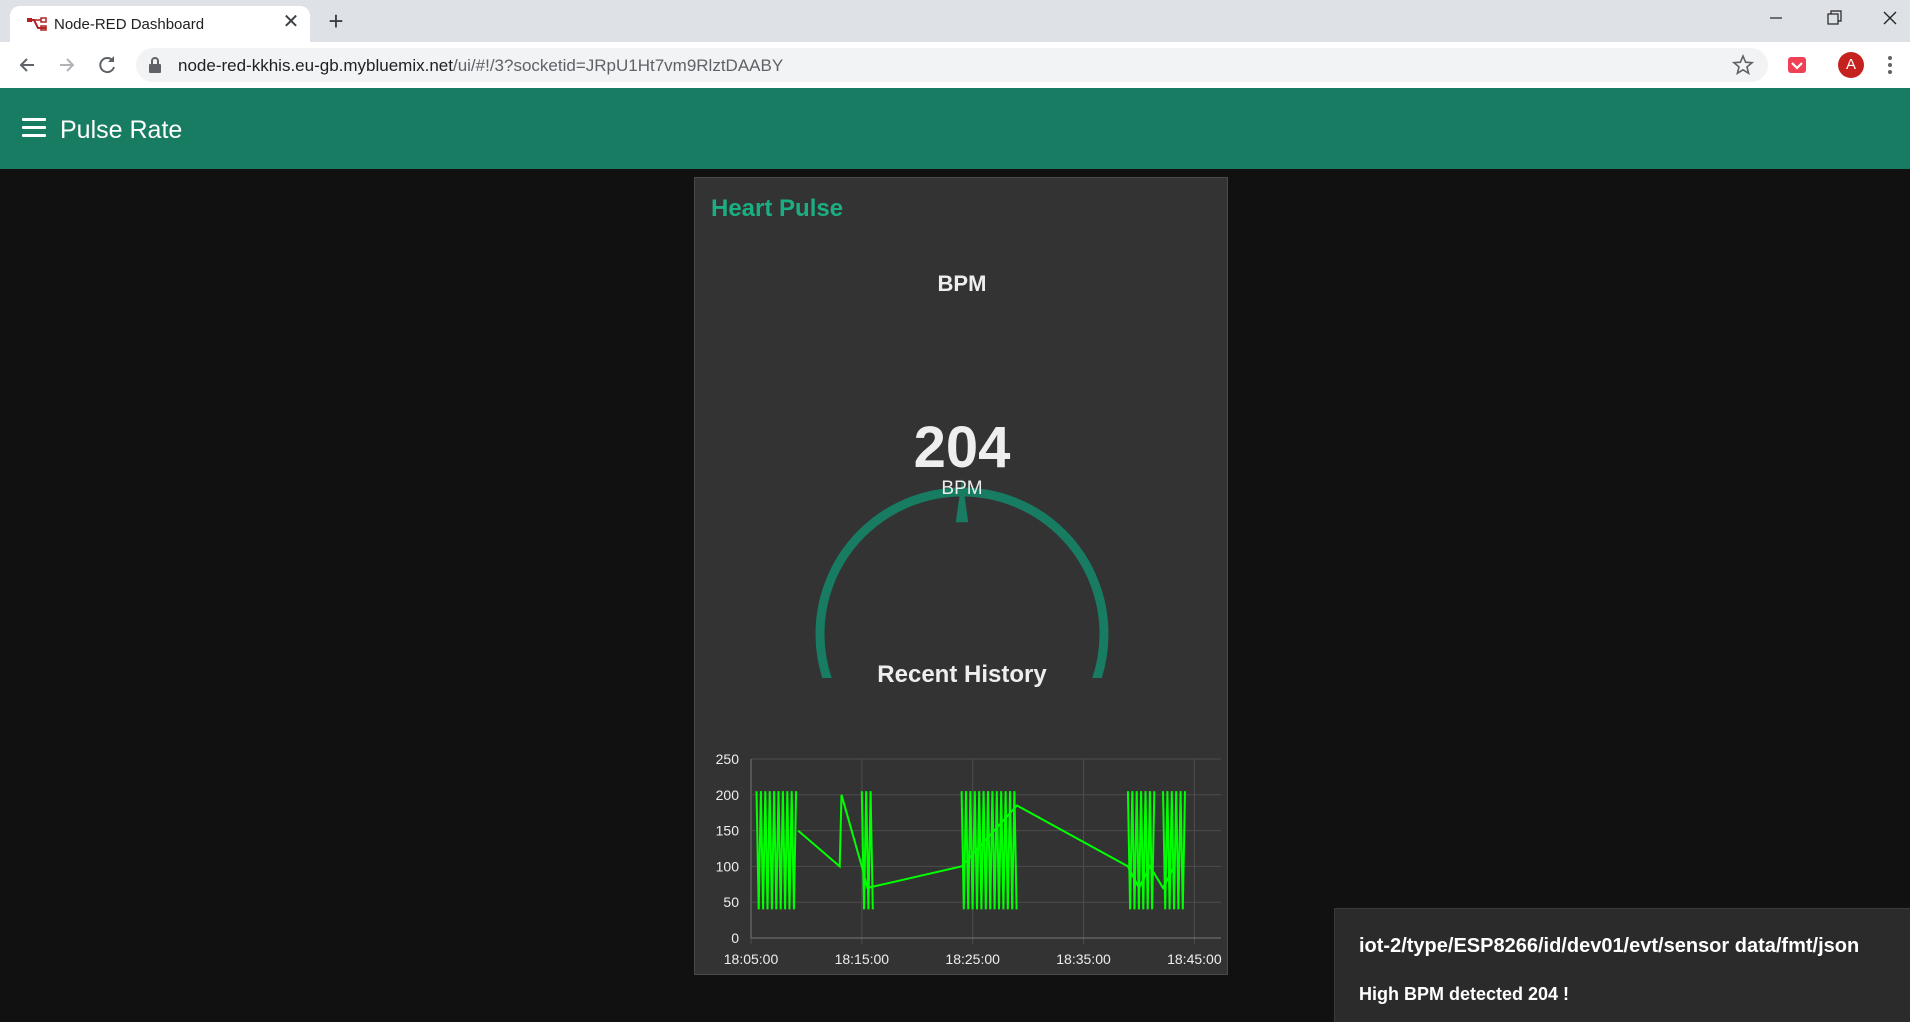 This screenshot has width=1910, height=1022. What do you see at coordinates (1776, 18) in the screenshot?
I see `minimize-icon` at bounding box center [1776, 18].